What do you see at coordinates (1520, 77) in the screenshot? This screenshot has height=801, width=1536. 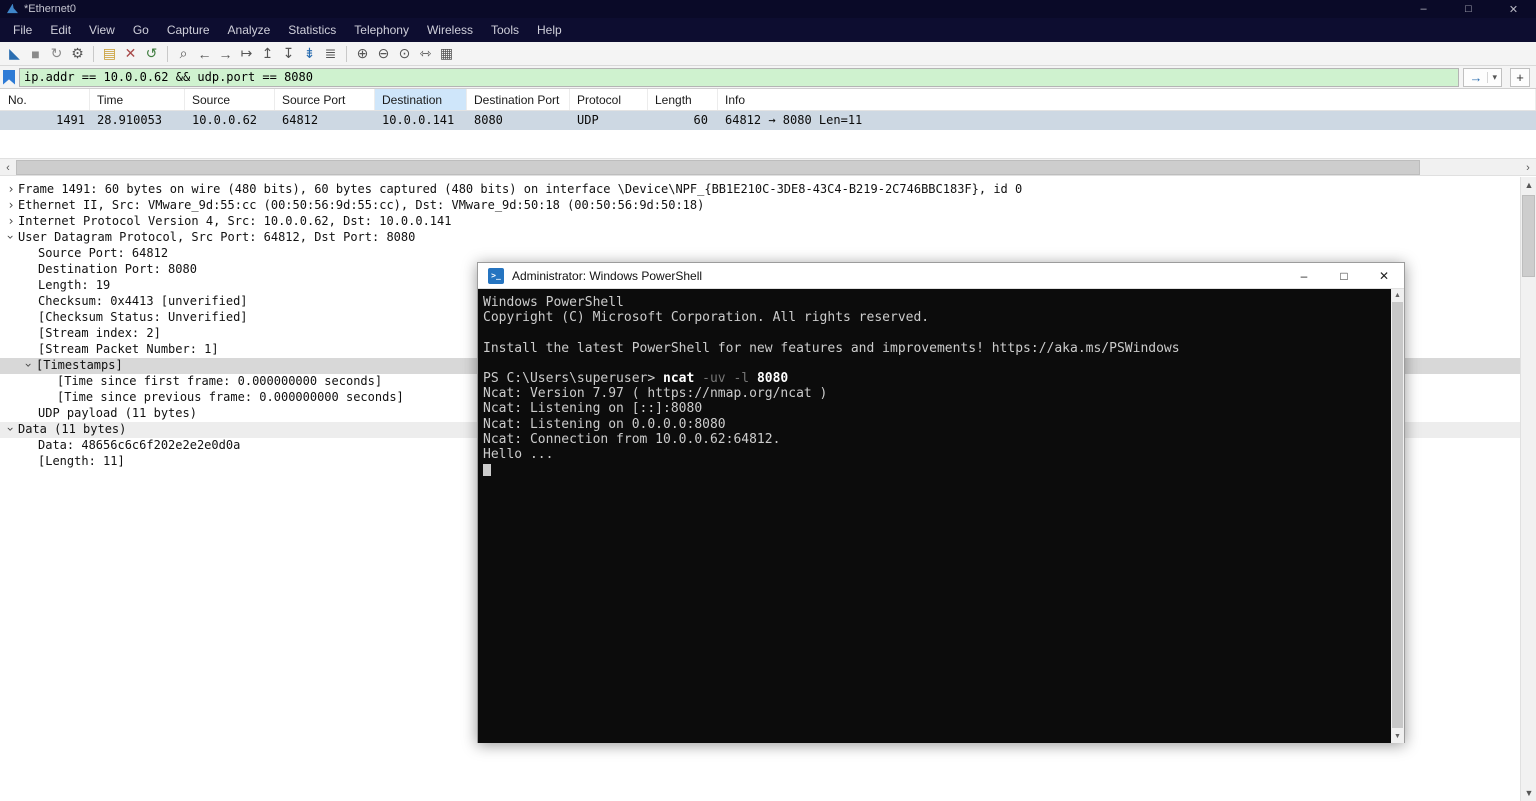 I see `filter-add-button: +` at bounding box center [1520, 77].